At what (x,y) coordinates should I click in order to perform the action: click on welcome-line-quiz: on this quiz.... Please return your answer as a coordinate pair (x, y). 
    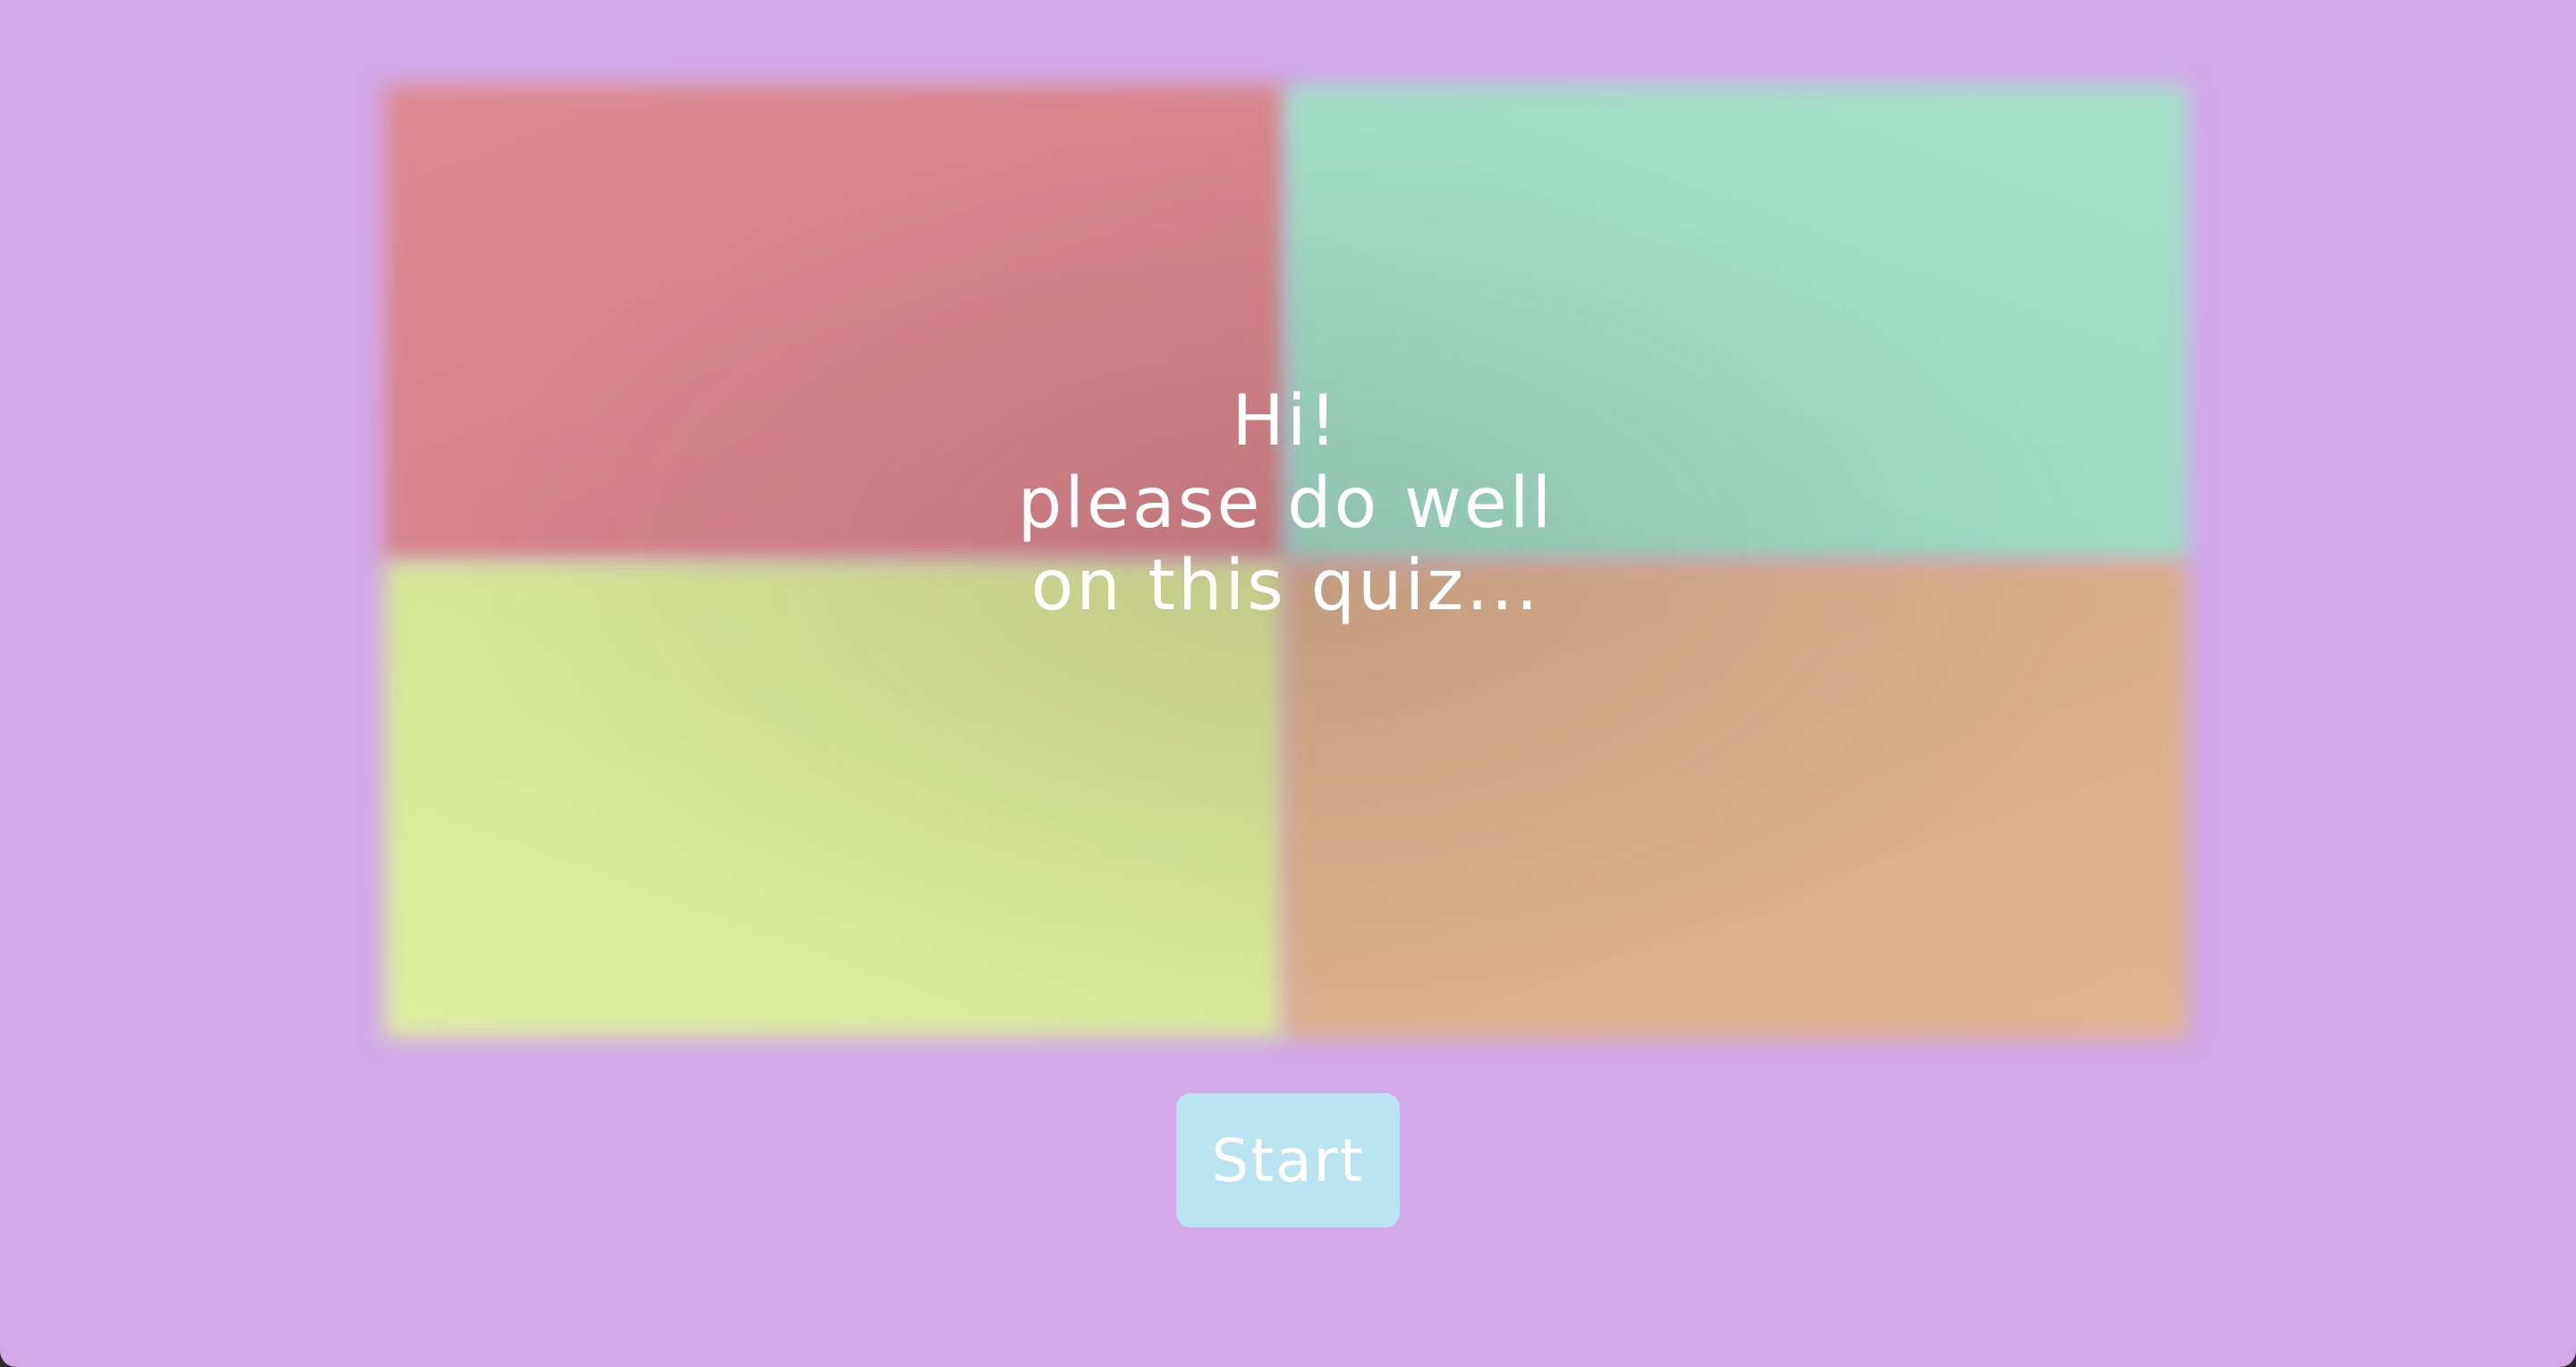
    Looking at the image, I should click on (1285, 586).